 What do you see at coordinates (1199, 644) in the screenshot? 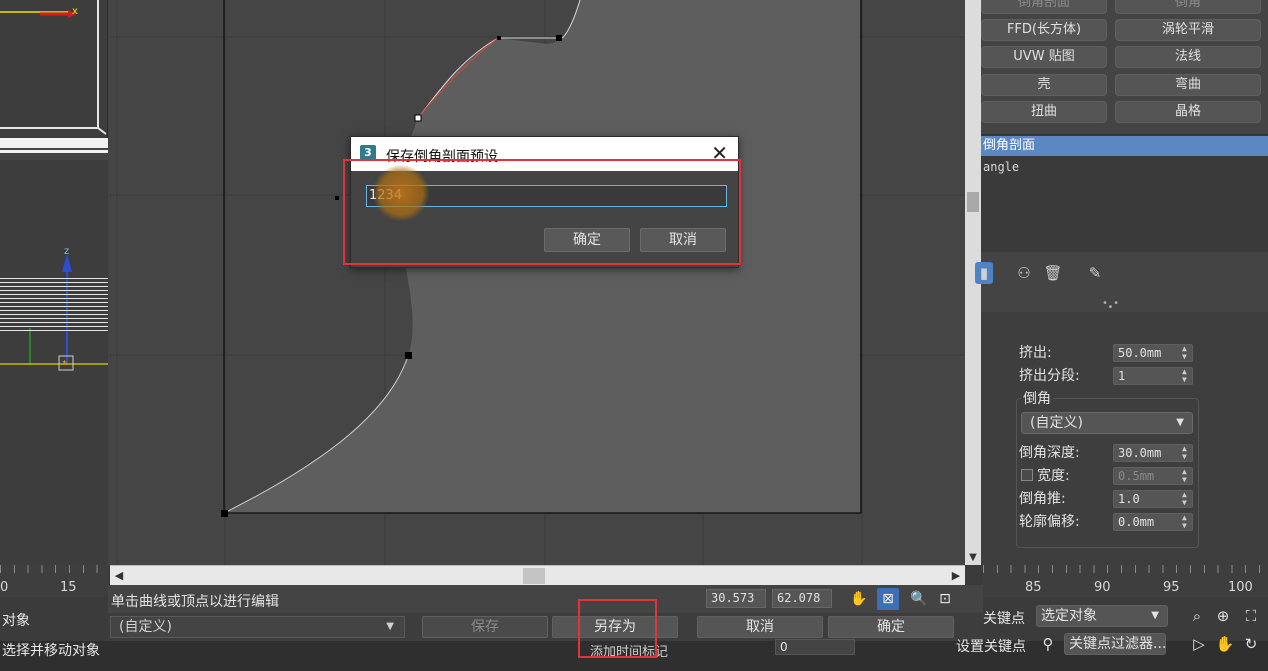
I see `play-icon: ▷` at bounding box center [1199, 644].